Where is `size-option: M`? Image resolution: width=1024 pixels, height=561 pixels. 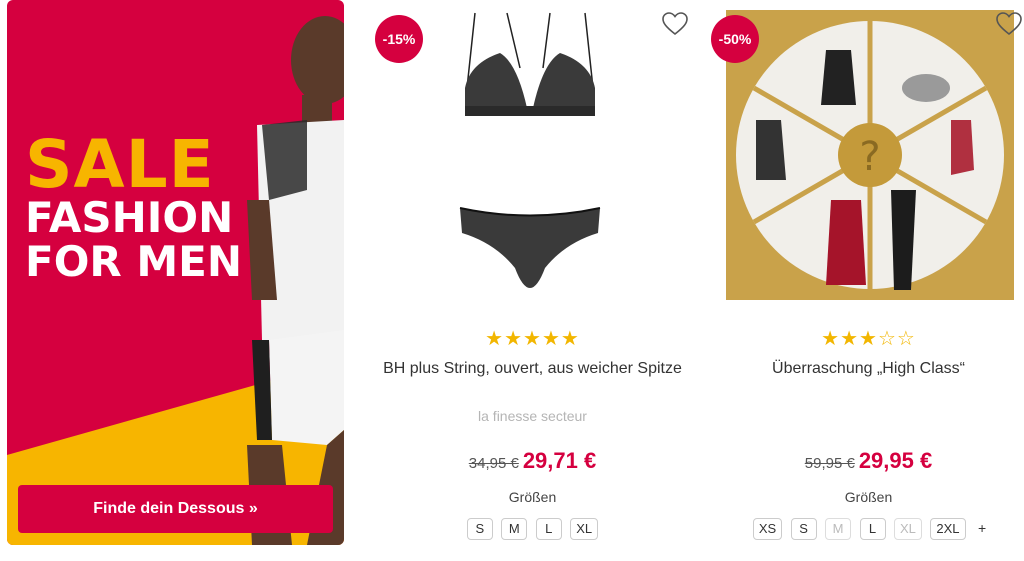
size-option: M is located at coordinates (514, 529).